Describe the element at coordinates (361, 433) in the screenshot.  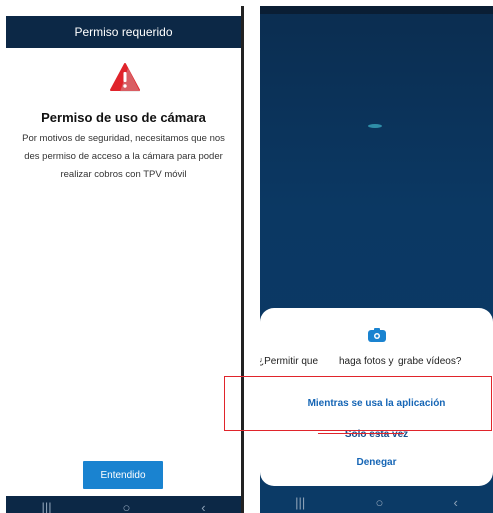
I see `strikethrough-line` at that location.